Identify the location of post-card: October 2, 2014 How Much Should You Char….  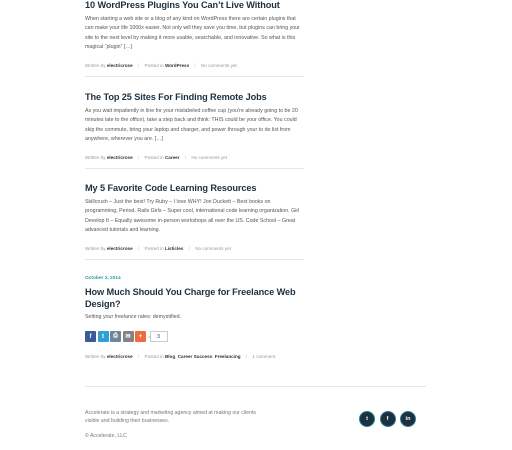
(194, 318).